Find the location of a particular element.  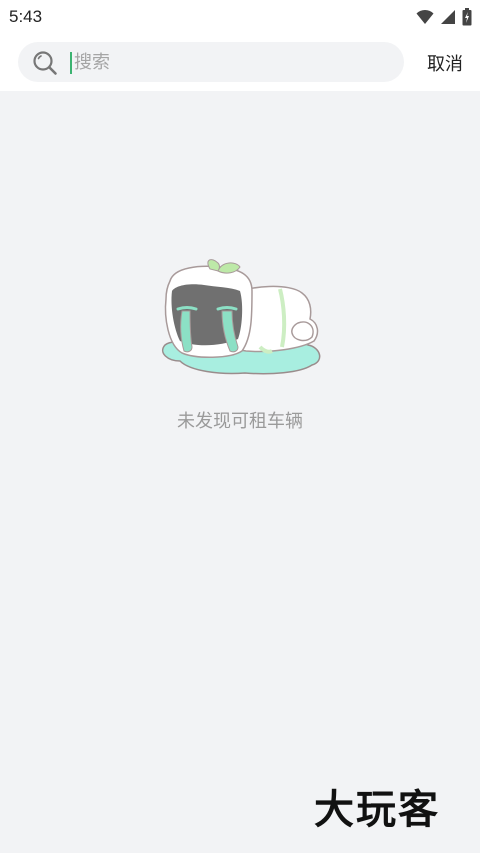

status-time: 5:43 is located at coordinates (26, 16).